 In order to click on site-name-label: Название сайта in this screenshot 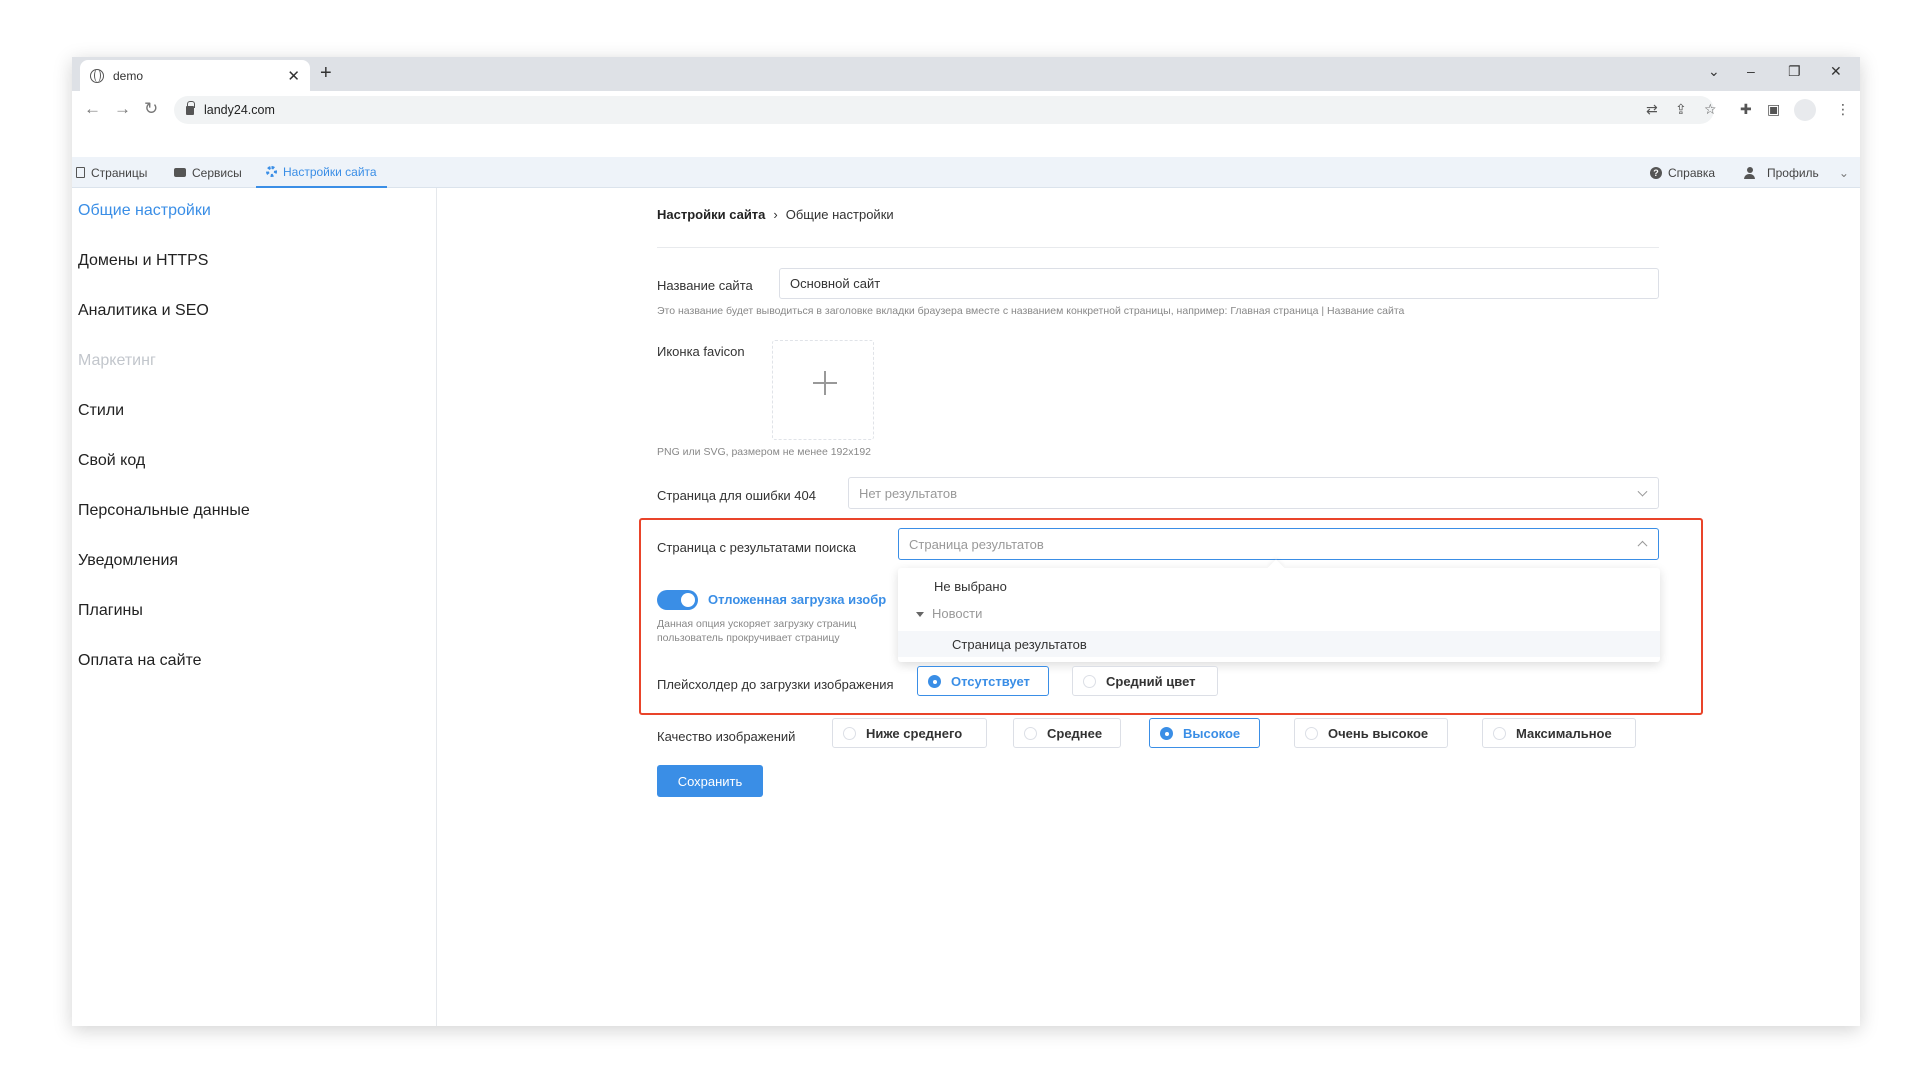, I will do `click(705, 285)`.